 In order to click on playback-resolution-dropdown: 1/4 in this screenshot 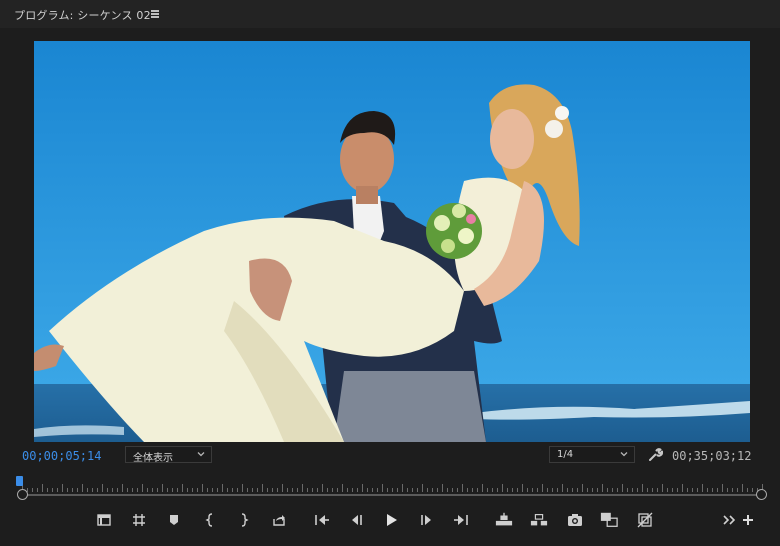, I will do `click(592, 454)`.